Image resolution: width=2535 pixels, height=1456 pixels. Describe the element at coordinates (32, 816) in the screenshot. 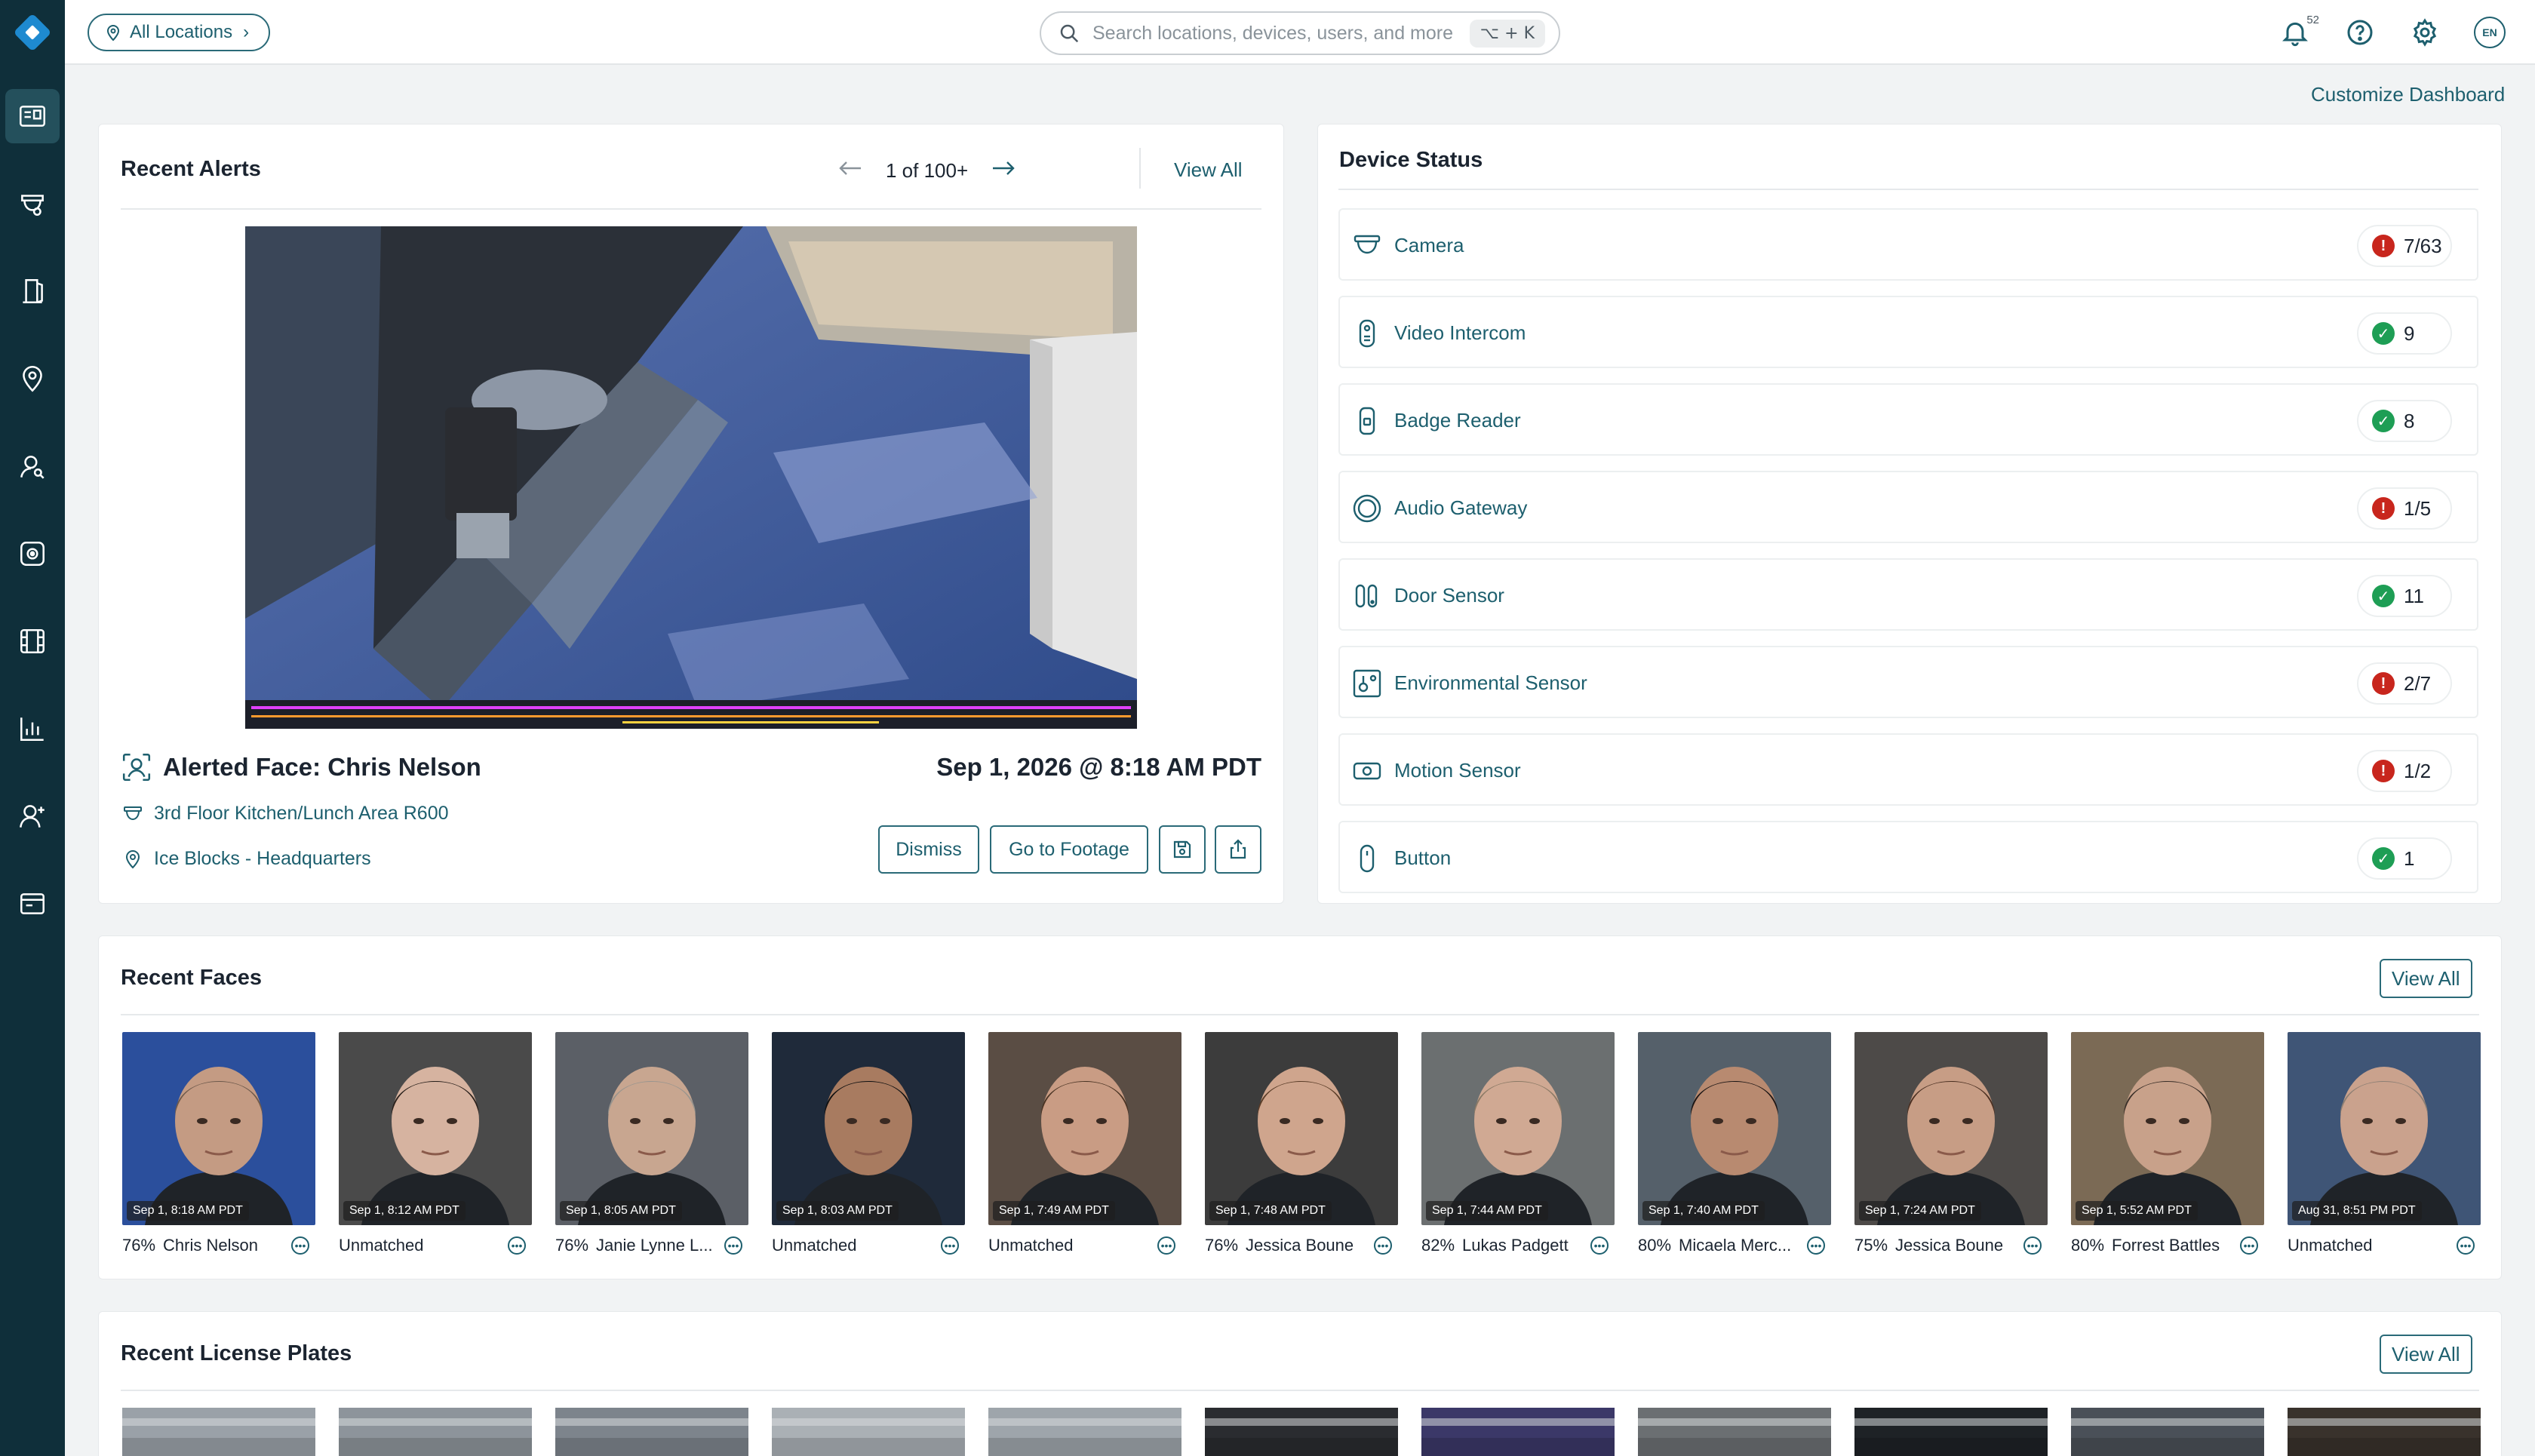

I see `nav-users-icon` at that location.